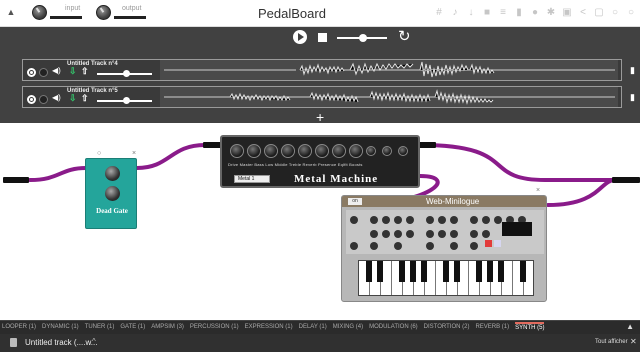  I want to click on close-plugin-icon: ○, so click(99, 153).